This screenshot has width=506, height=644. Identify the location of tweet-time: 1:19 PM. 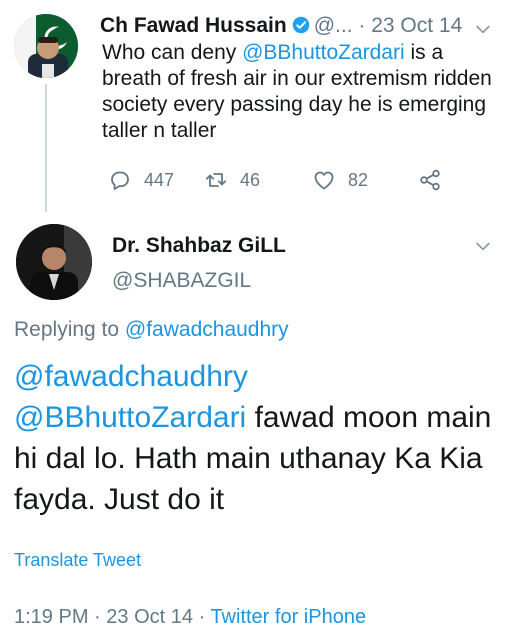
(51, 617).